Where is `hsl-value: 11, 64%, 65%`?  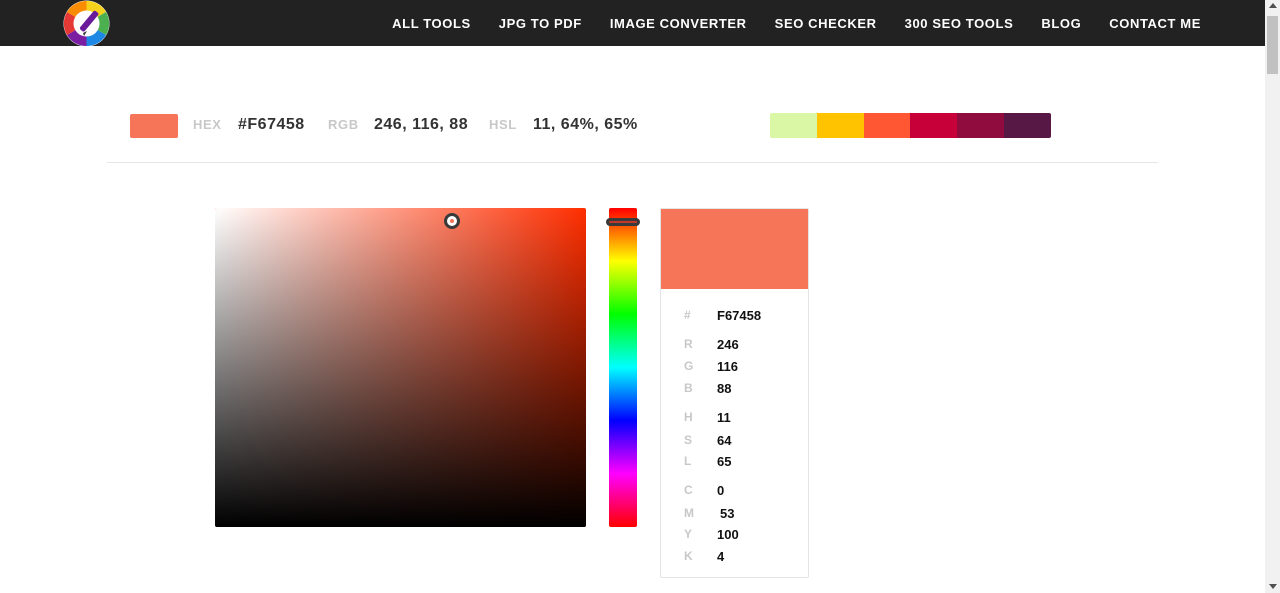 hsl-value: 11, 64%, 65% is located at coordinates (585, 124).